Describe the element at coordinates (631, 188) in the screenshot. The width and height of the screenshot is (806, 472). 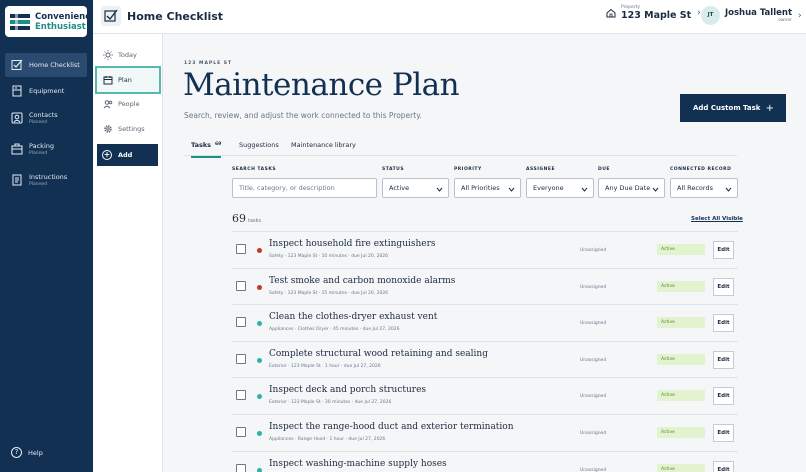
I see `due-select: Any Due Date` at that location.